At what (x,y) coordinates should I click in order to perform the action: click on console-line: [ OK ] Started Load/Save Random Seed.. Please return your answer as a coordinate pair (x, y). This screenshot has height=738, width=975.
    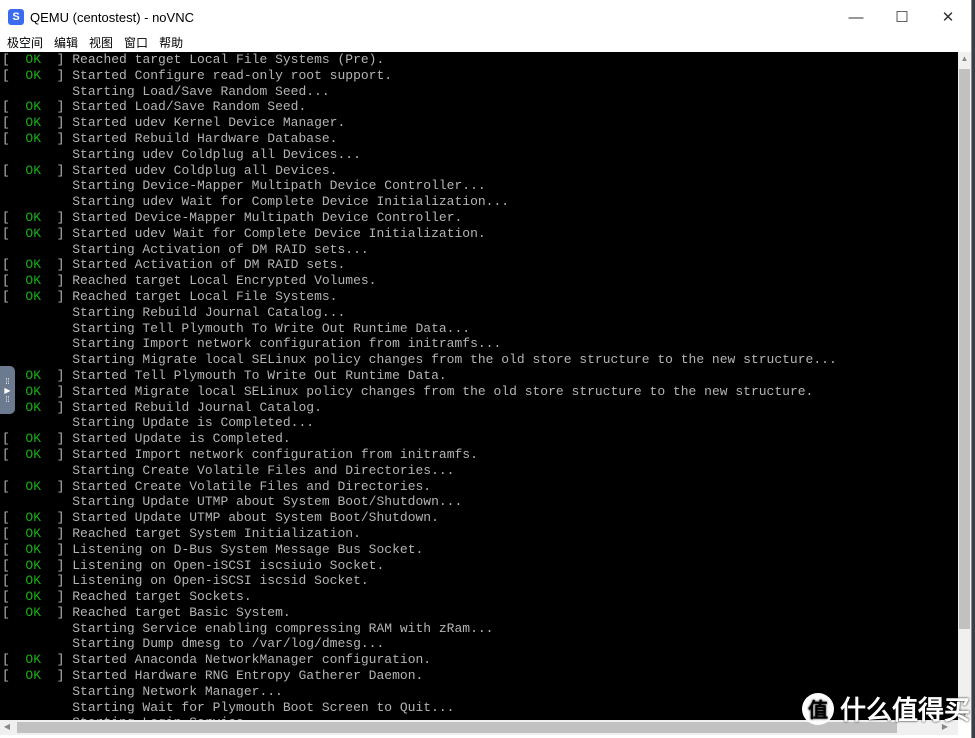
    Looking at the image, I should click on (154, 107).